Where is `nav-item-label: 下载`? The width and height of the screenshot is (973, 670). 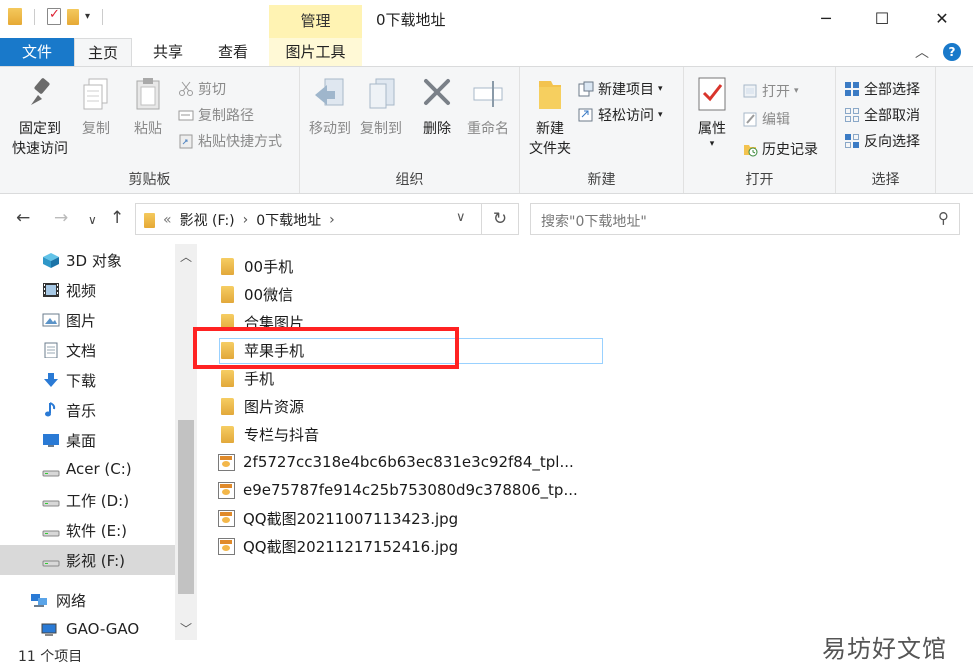 nav-item-label: 下载 is located at coordinates (81, 381).